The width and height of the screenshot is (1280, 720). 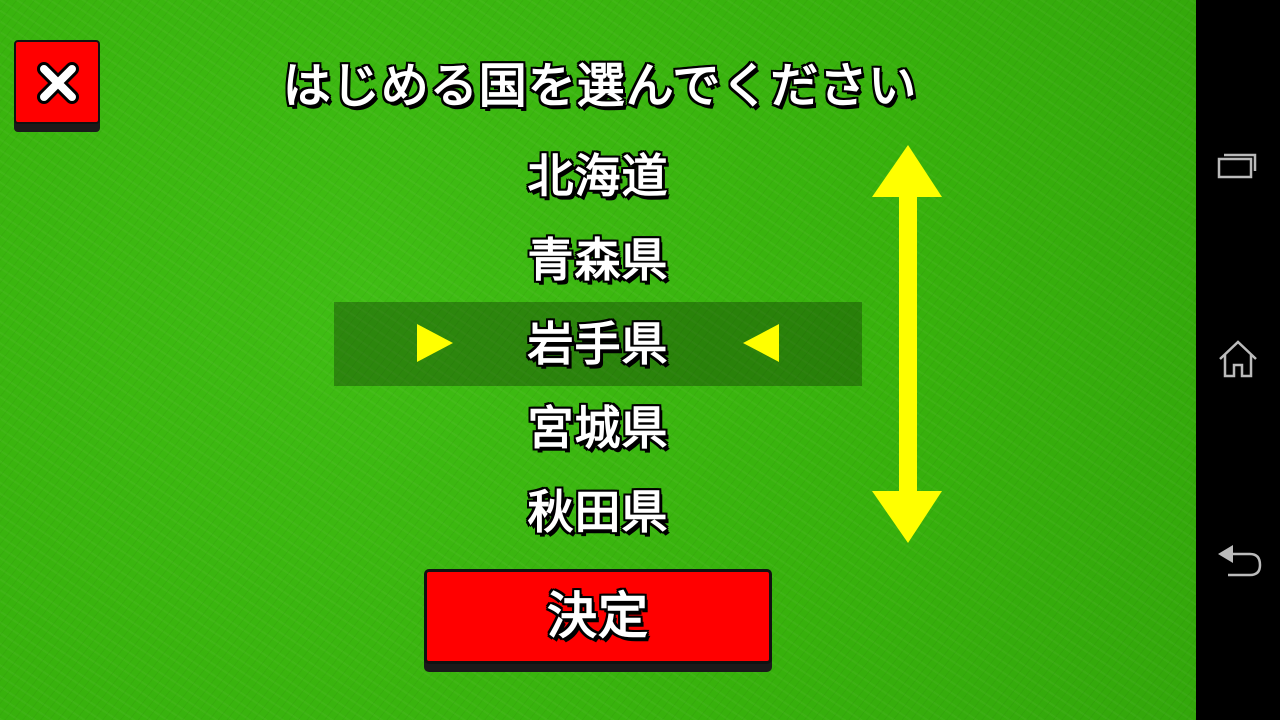 What do you see at coordinates (1238, 359) in the screenshot?
I see `home-icon` at bounding box center [1238, 359].